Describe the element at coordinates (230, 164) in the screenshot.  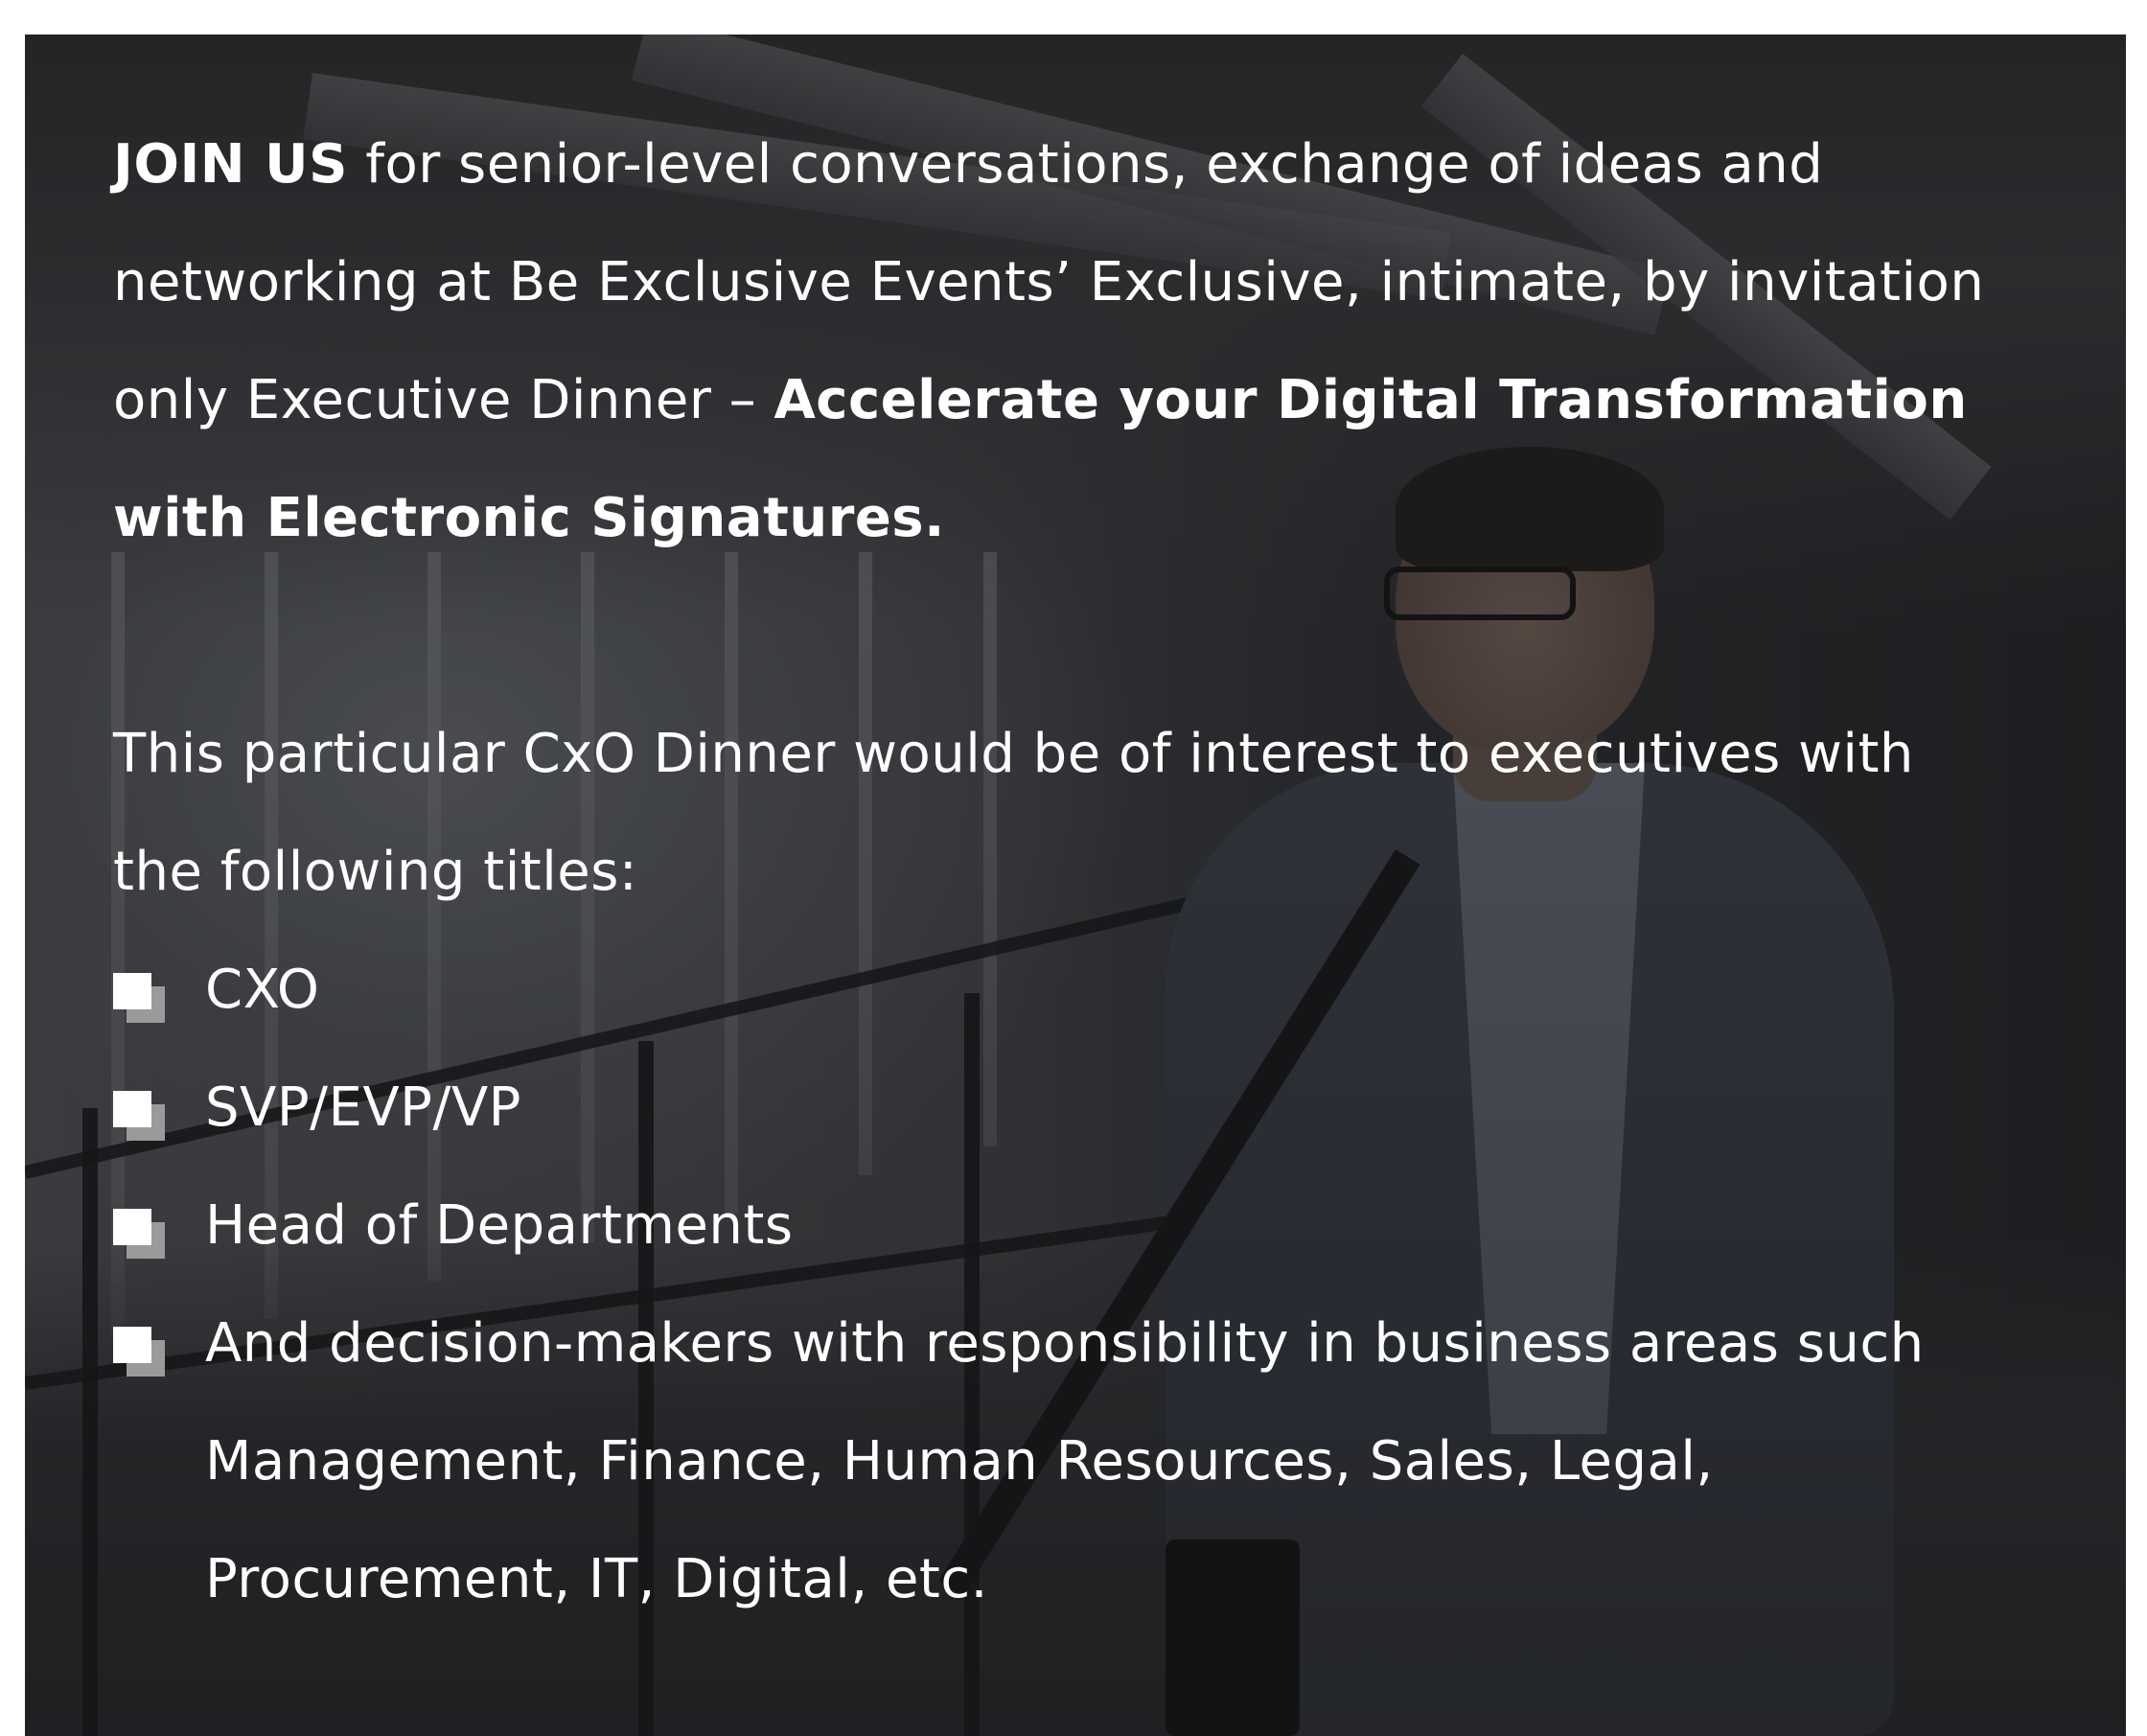
I see `join-us-label: JOIN US` at that location.